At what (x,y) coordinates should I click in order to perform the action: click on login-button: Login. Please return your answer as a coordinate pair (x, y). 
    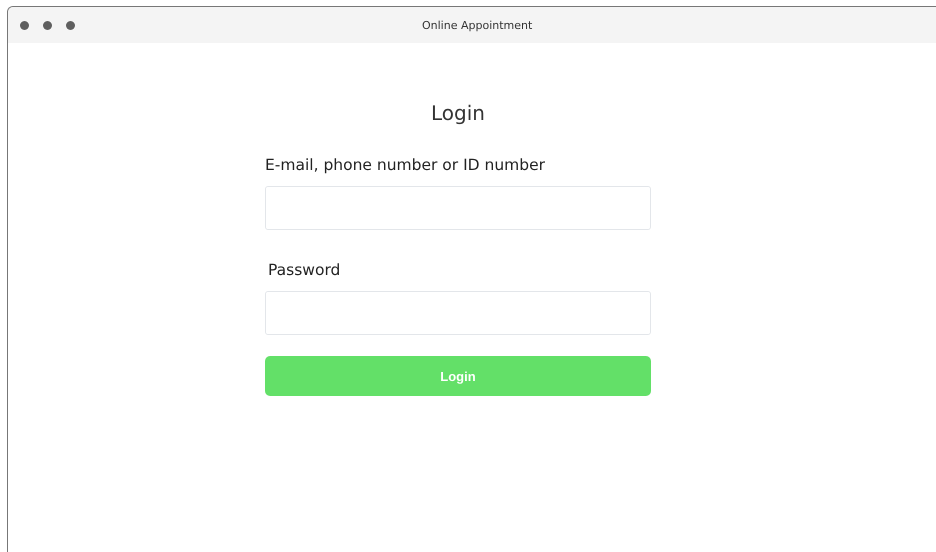
    Looking at the image, I should click on (458, 376).